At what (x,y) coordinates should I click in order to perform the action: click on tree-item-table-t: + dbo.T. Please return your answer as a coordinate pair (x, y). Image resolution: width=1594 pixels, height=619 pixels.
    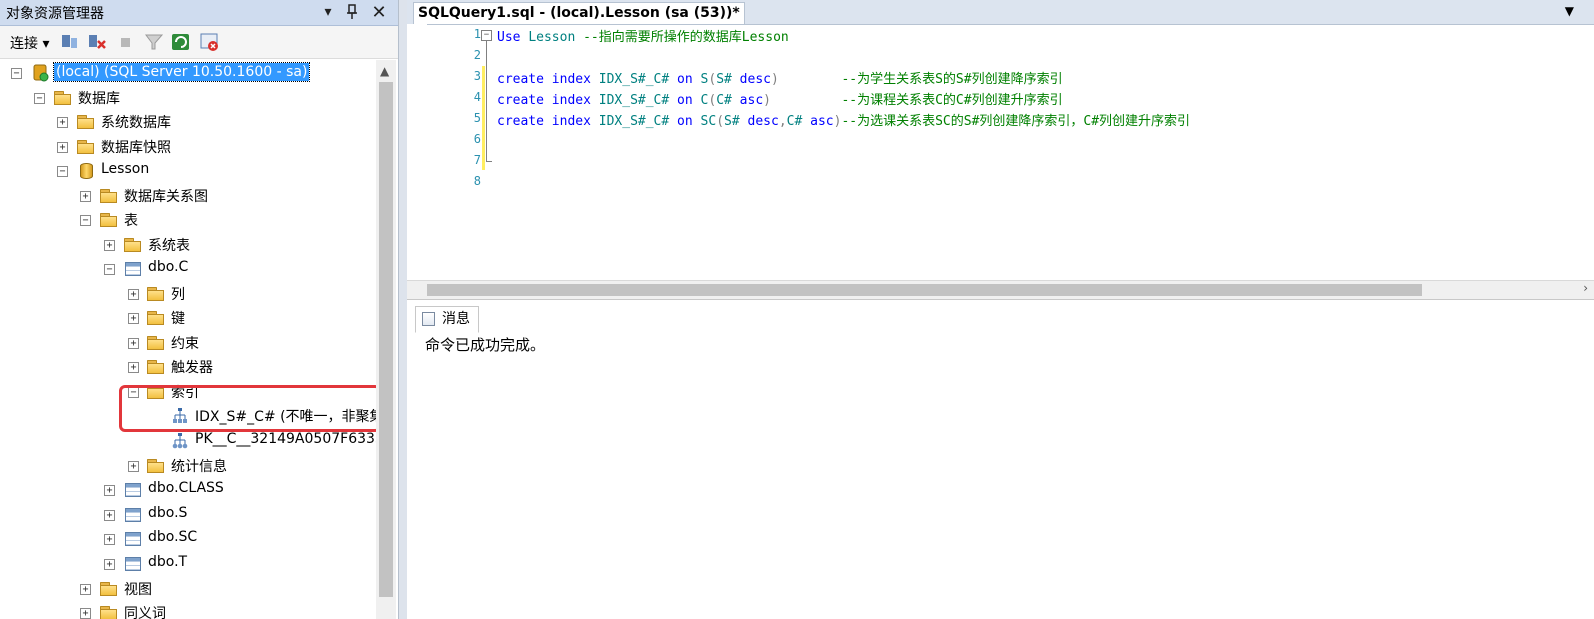
    Looking at the image, I should click on (188, 564).